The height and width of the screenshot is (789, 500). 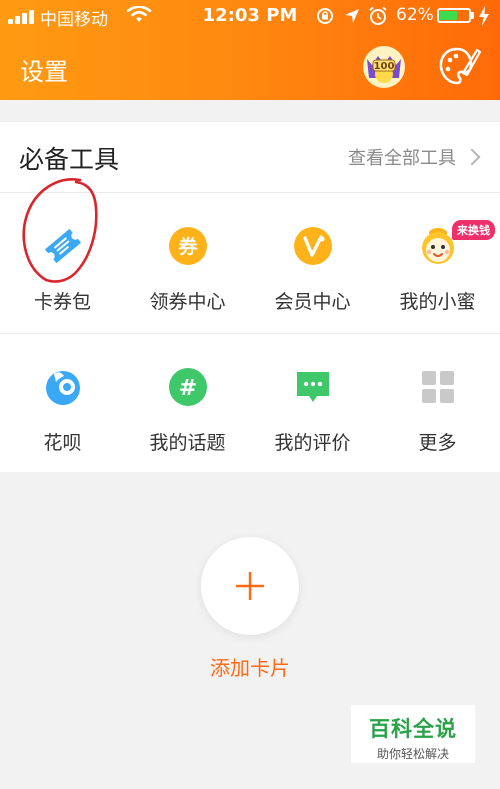 I want to click on add-card-button, so click(x=250, y=586).